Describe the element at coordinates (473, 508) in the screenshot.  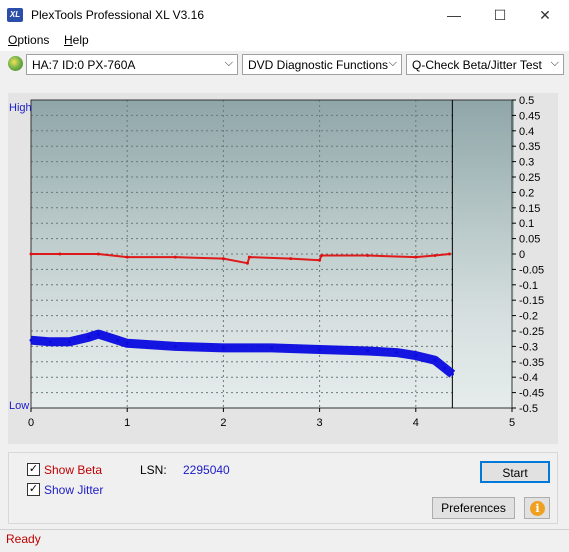
I see `preferences-button: Preferences` at that location.